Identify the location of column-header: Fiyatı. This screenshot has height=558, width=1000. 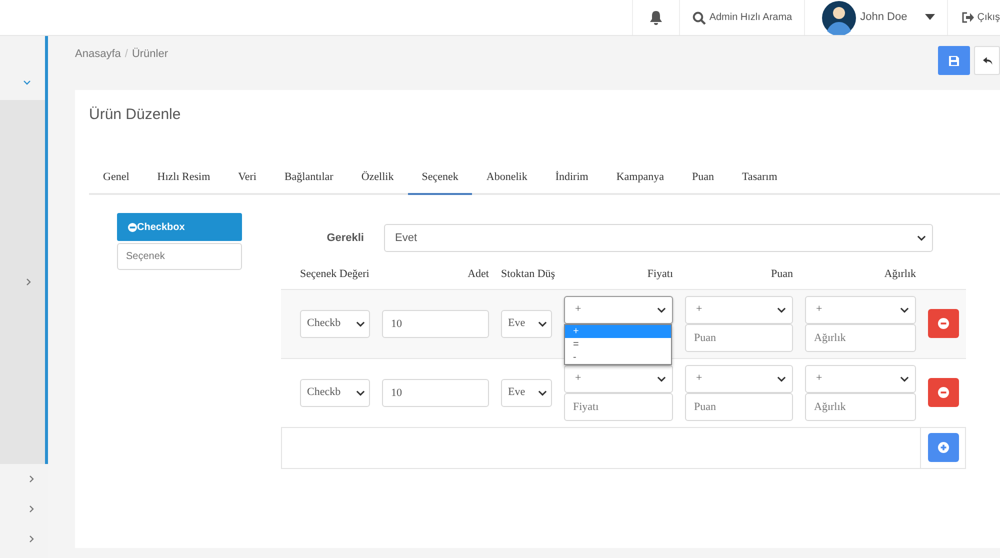
(659, 274).